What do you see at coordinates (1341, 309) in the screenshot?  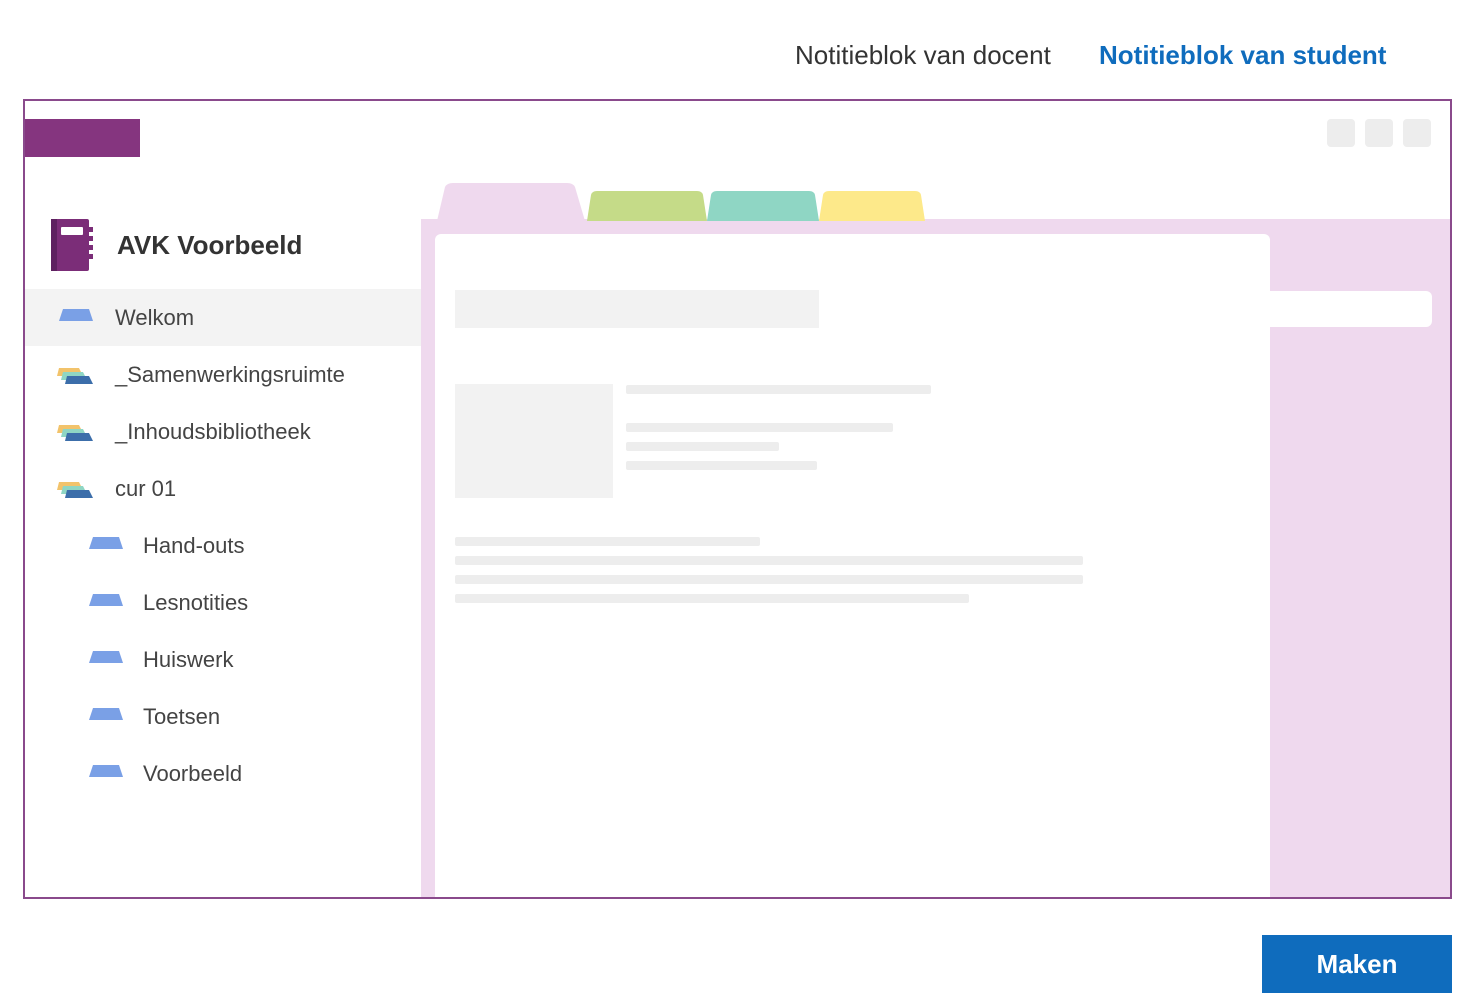 I see `page-list-placeholder` at bounding box center [1341, 309].